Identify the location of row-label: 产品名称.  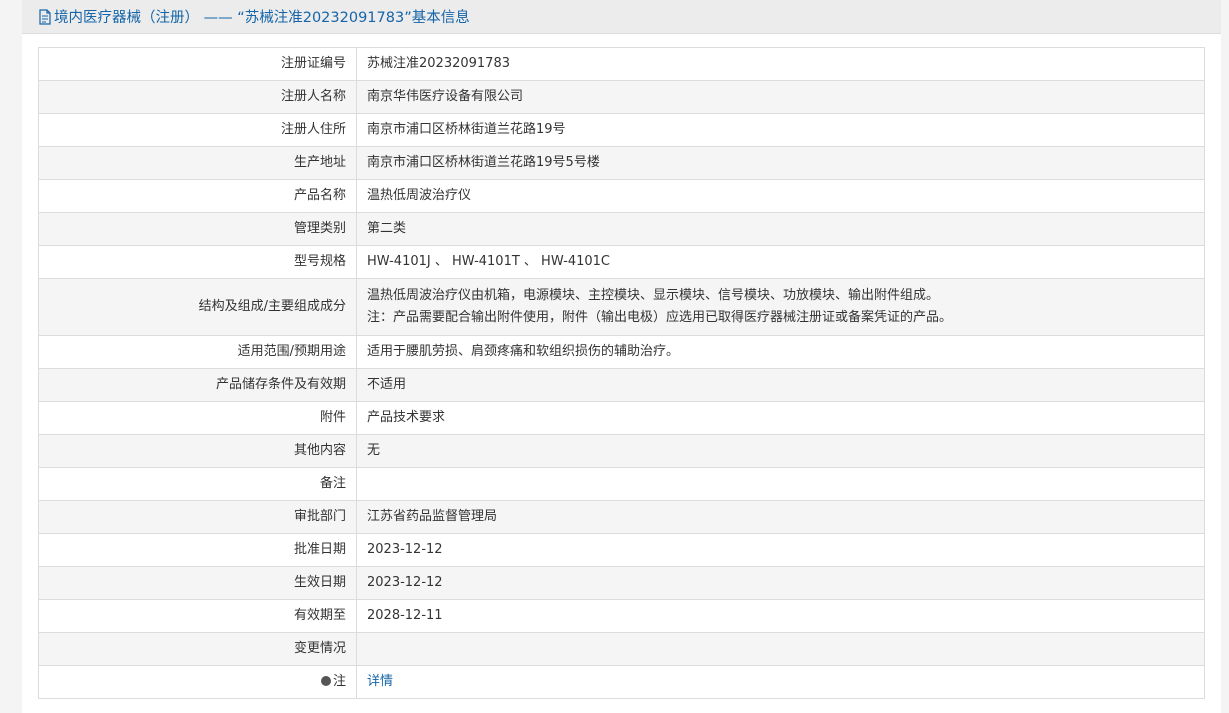
(197, 196).